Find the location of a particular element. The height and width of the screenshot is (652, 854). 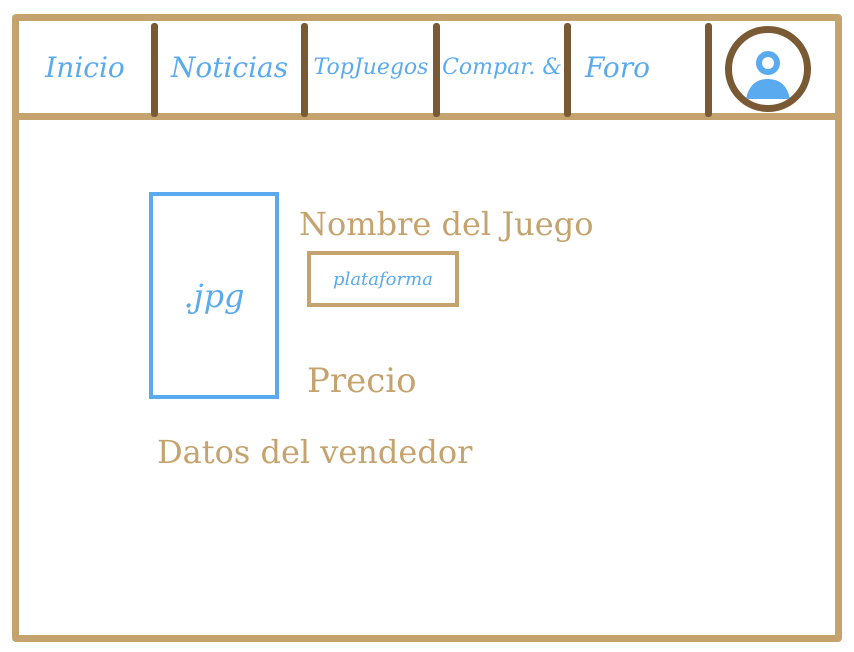

nav-foro: Foro is located at coordinates (636, 67).